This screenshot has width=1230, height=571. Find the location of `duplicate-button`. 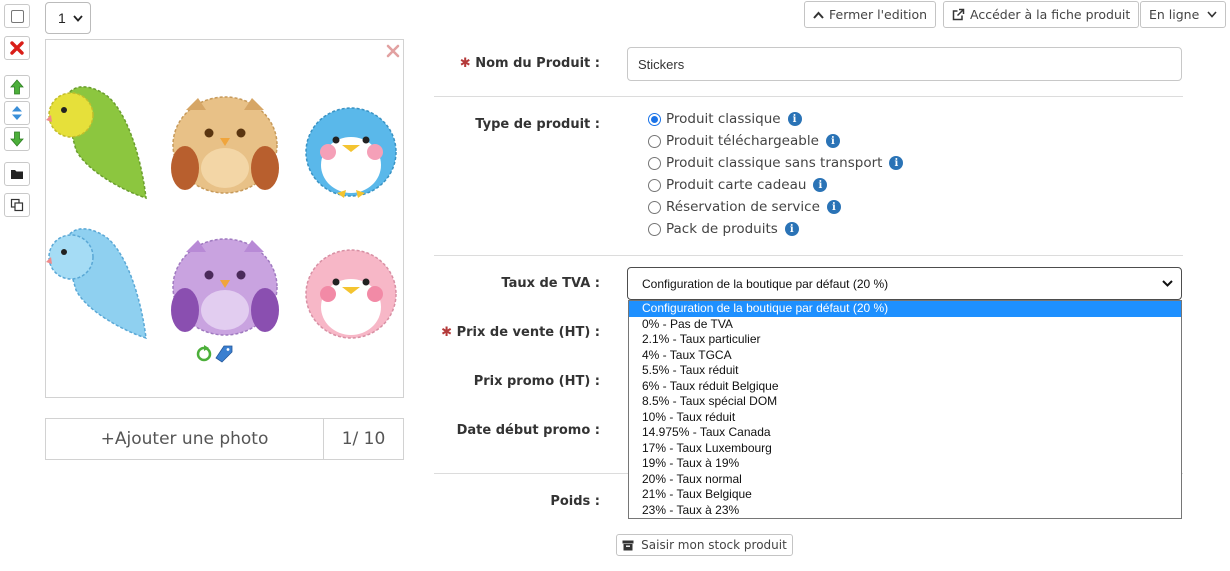

duplicate-button is located at coordinates (17, 205).